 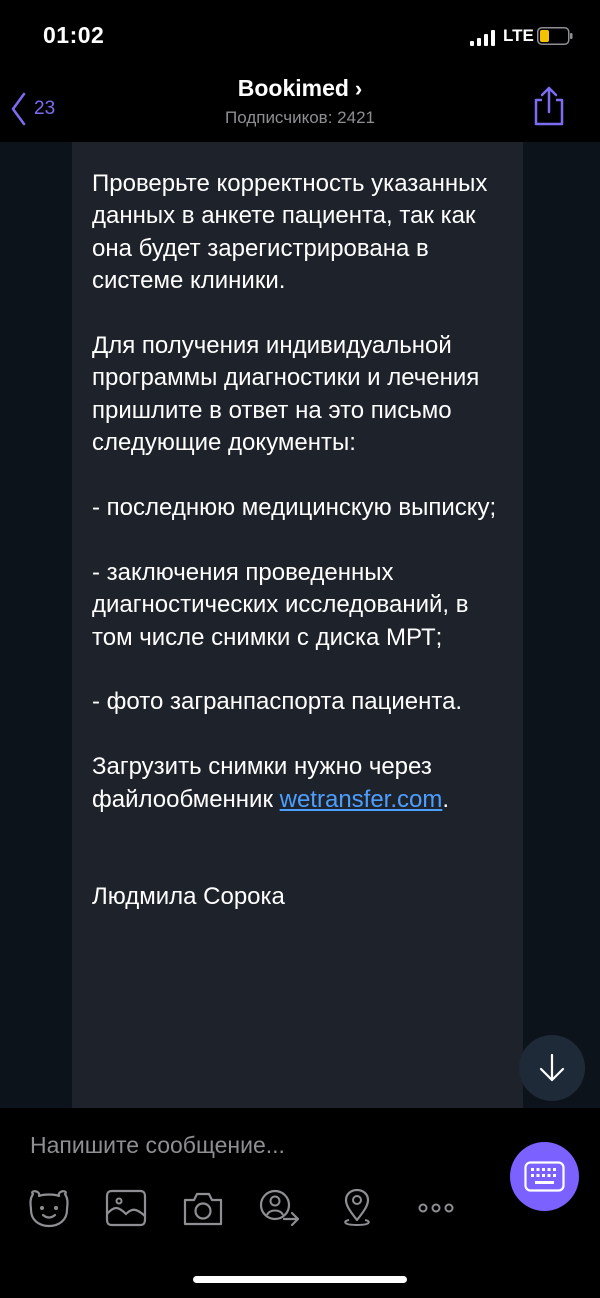 What do you see at coordinates (300, 1279) in the screenshot?
I see `home-indicator` at bounding box center [300, 1279].